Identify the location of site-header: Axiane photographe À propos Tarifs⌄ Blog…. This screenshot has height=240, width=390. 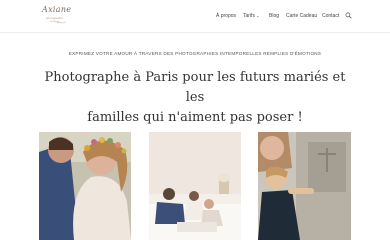
(195, 16).